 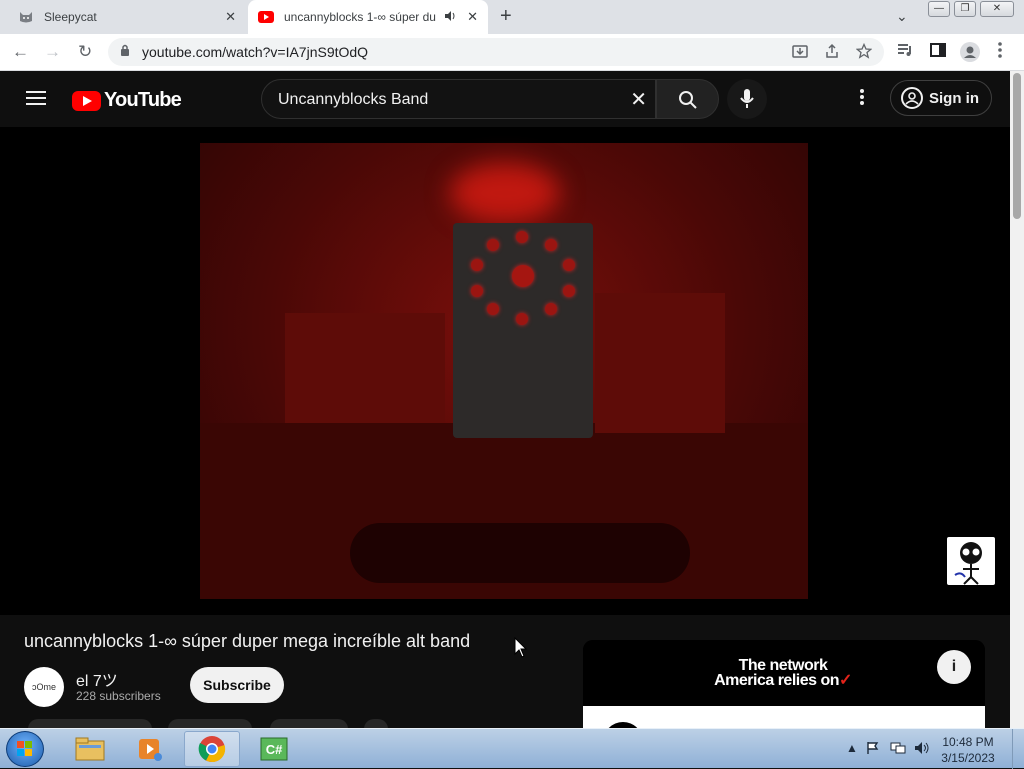 I want to click on new-tab-button: +, so click(x=506, y=16).